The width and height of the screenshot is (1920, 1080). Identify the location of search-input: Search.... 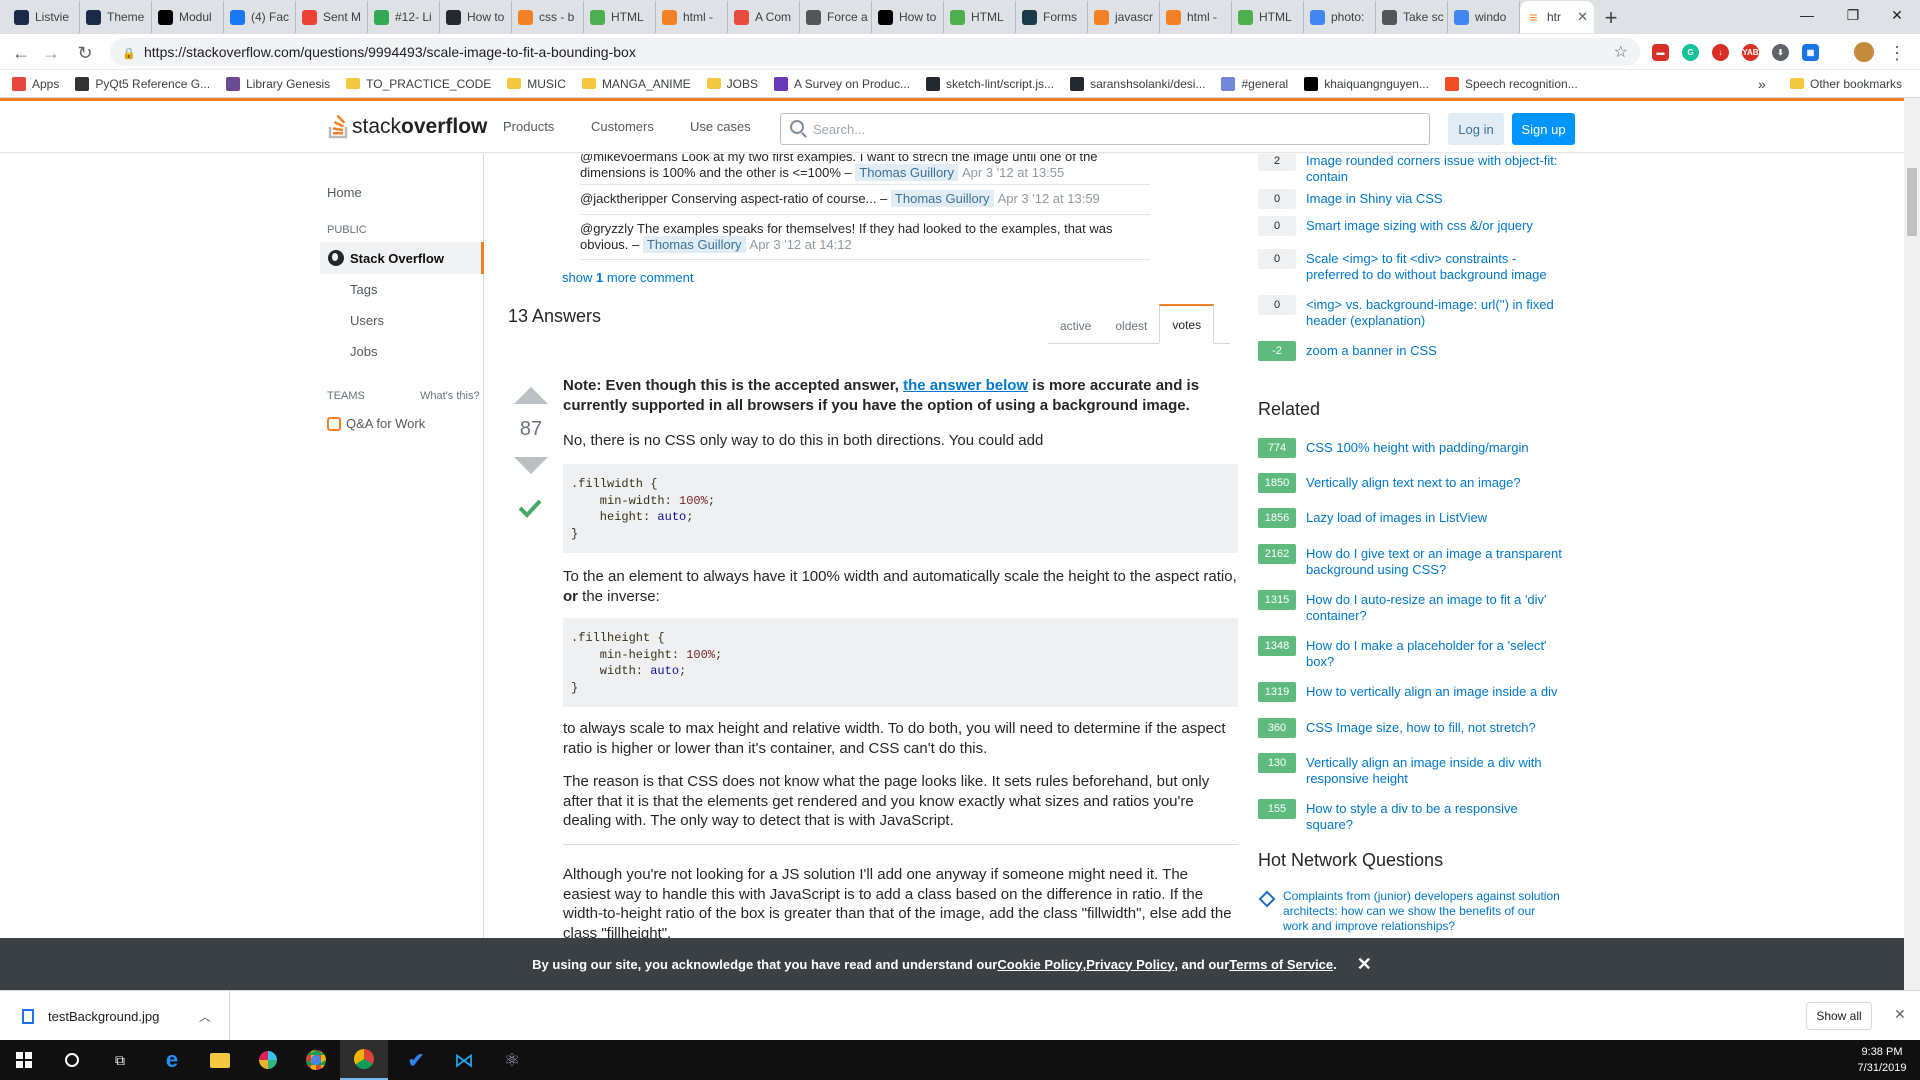
(1105, 129).